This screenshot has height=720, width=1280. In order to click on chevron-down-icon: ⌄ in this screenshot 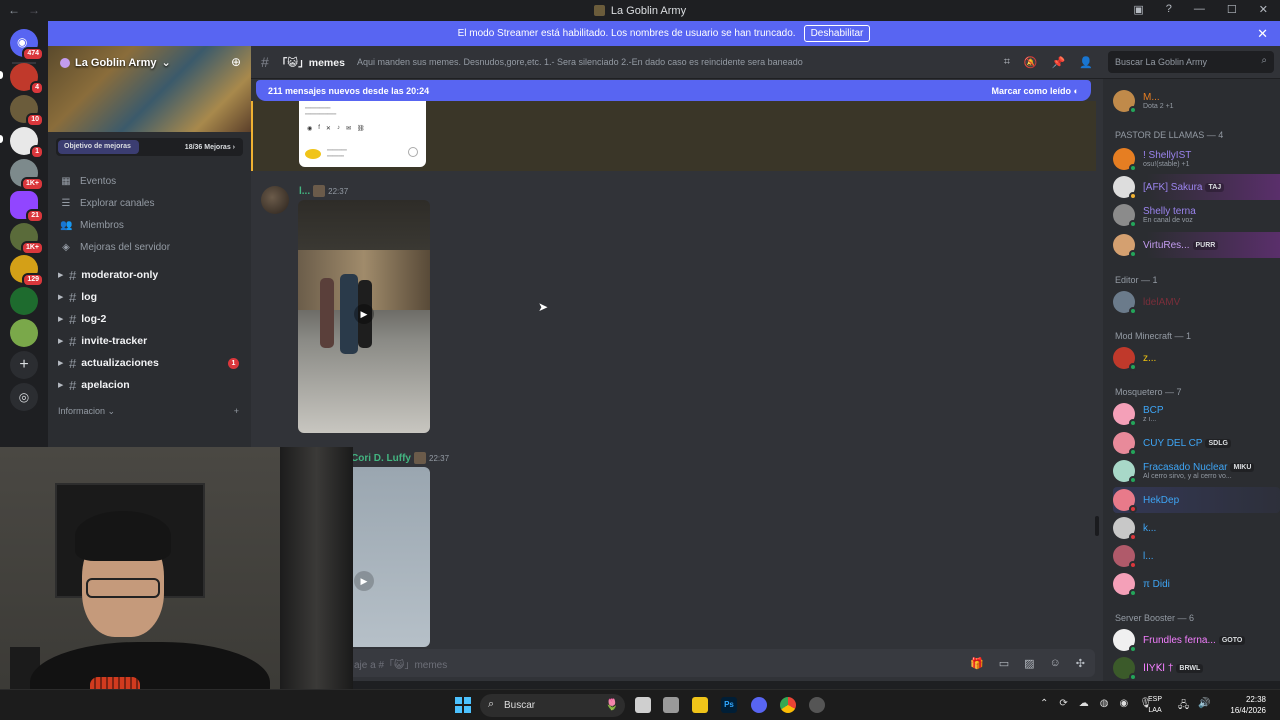, I will do `click(166, 63)`.